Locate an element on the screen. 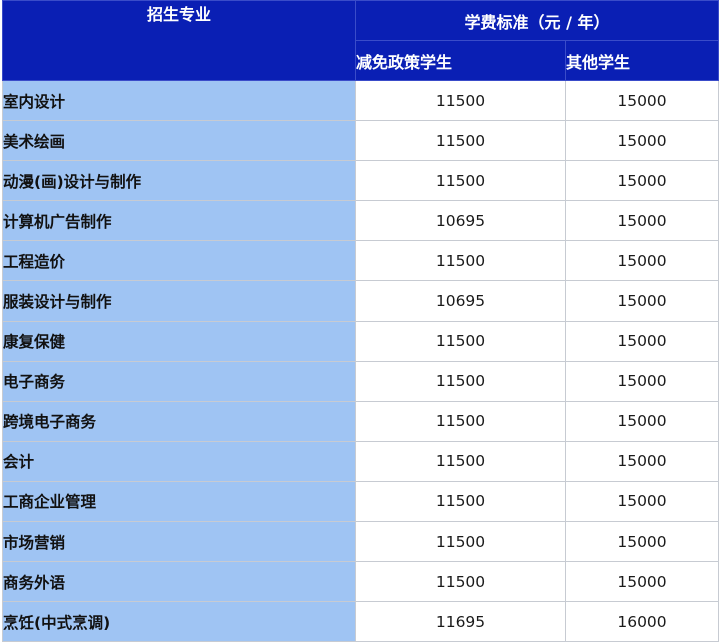 This screenshot has width=720, height=643. table-row: 跨境电子商务 11500 15000 is located at coordinates (360, 421).